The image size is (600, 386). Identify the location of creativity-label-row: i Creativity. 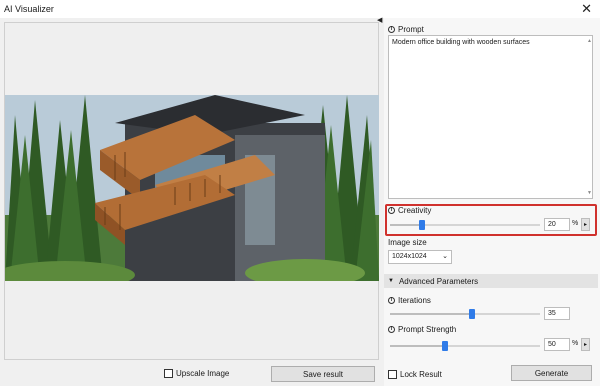
(409, 210).